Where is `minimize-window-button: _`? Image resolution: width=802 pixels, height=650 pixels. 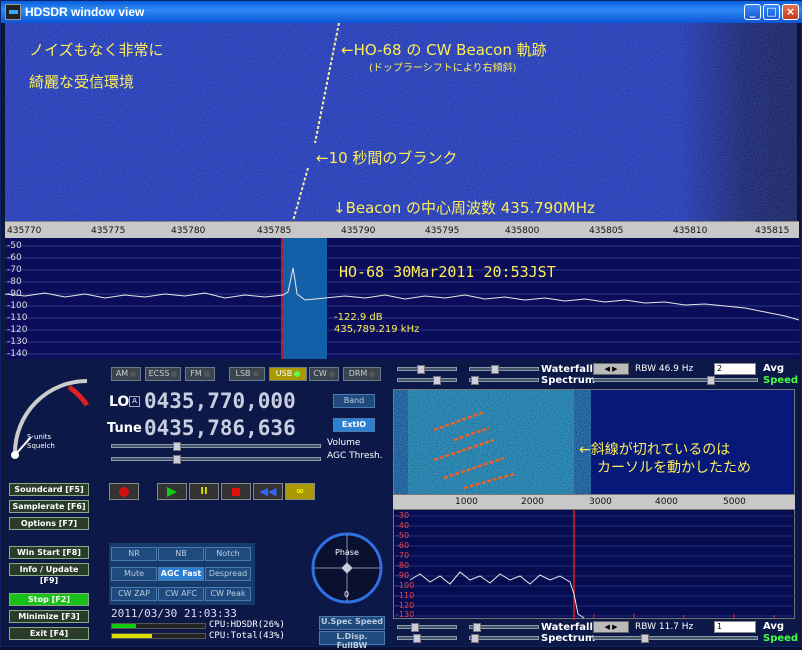 minimize-window-button: _ is located at coordinates (752, 12).